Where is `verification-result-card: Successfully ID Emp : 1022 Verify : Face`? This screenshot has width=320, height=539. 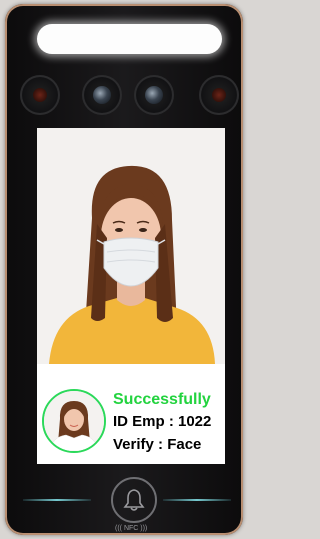
verification-result-card: Successfully ID Emp : 1022 Verify : Face is located at coordinates (131, 424).